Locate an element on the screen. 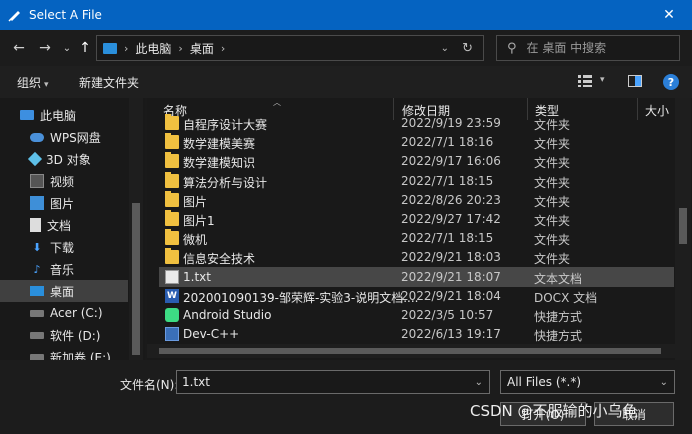  search-box: ⚲ is located at coordinates (588, 48).